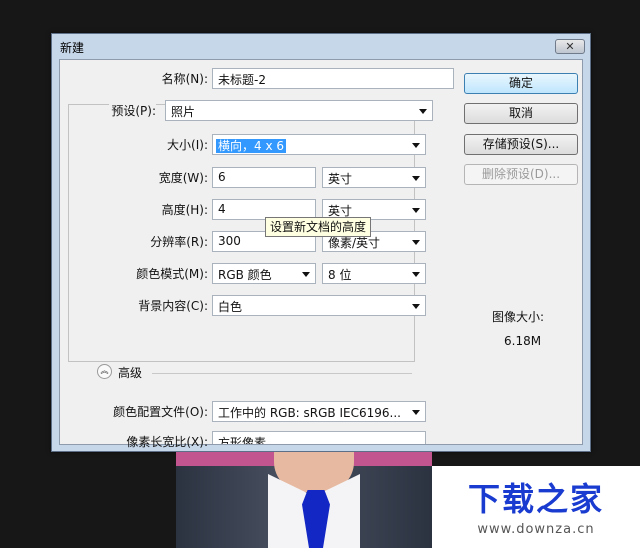 Image resolution: width=640 pixels, height=548 pixels. What do you see at coordinates (374, 177) in the screenshot?
I see `width-unit-select: 英寸` at bounding box center [374, 177].